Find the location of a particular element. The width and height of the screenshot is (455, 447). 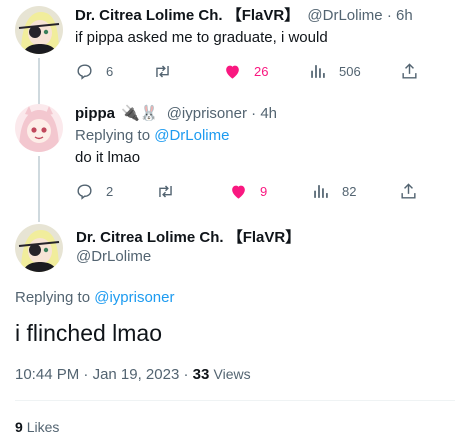

reply-button: 2 is located at coordinates (94, 191).